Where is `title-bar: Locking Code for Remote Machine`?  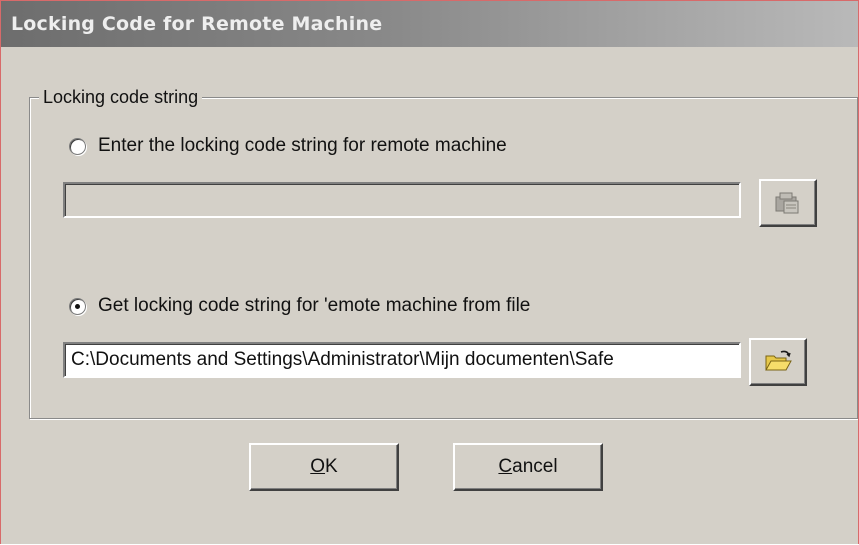 title-bar: Locking Code for Remote Machine is located at coordinates (429, 24).